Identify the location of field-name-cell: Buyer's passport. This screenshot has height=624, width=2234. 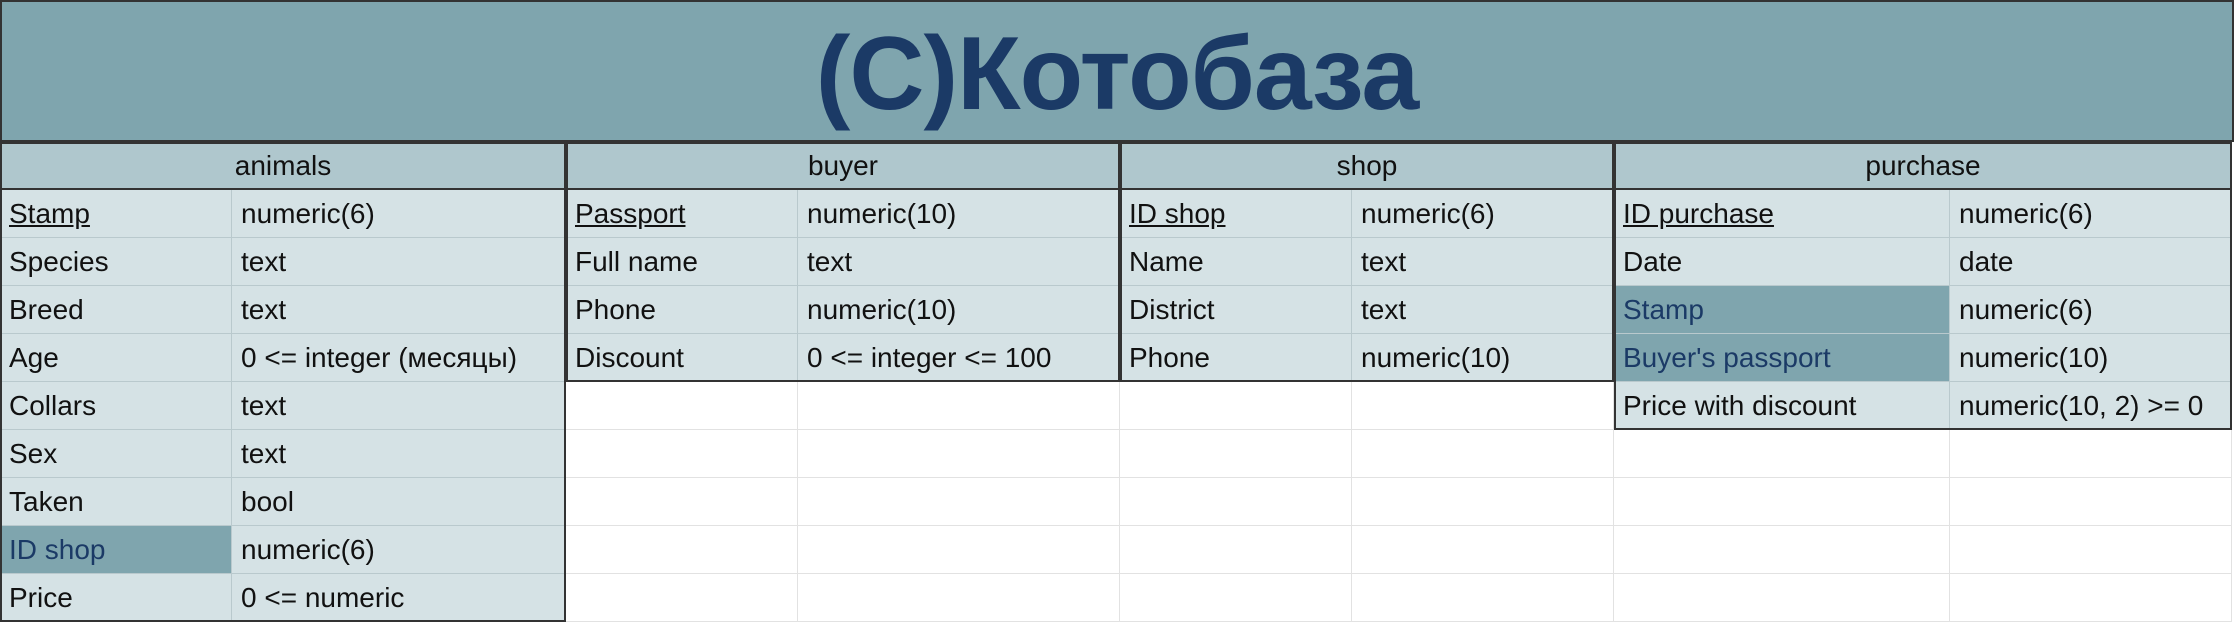
(1782, 358).